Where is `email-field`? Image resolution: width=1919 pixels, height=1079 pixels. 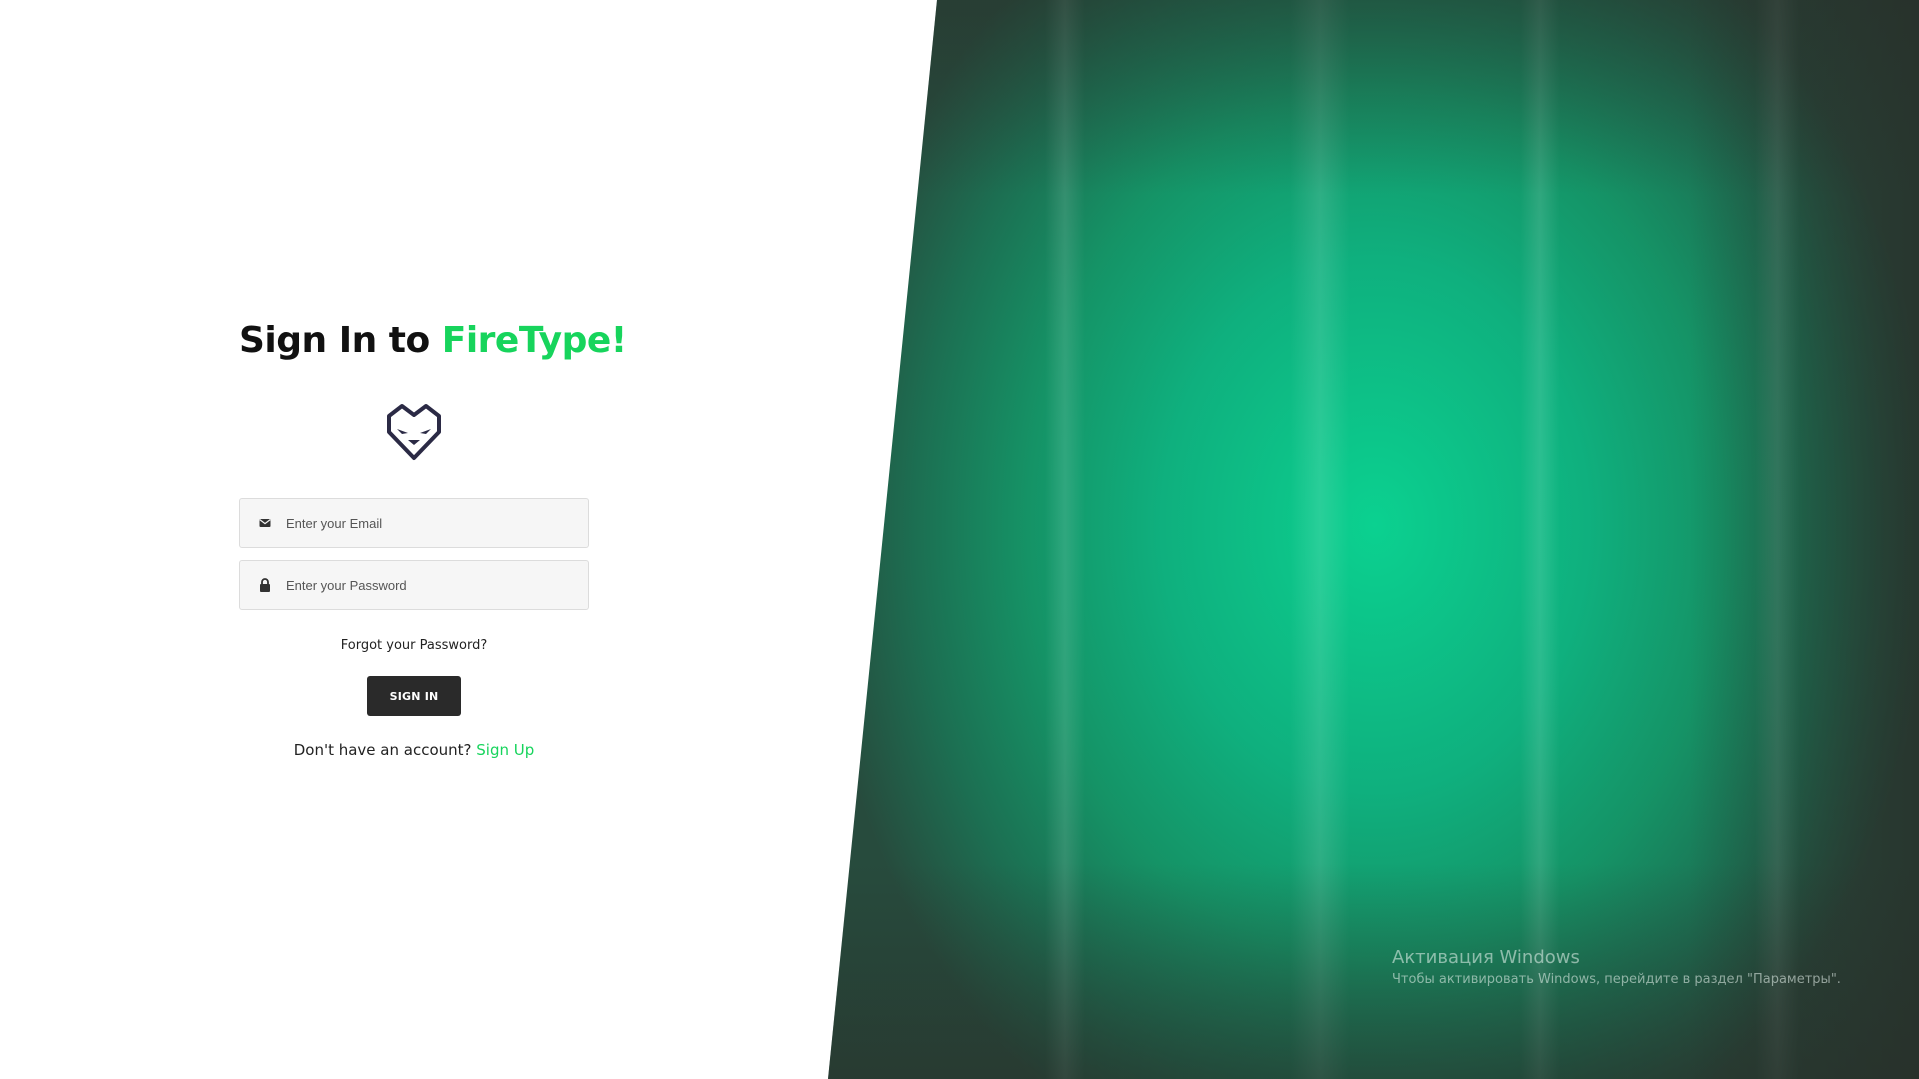
email-field is located at coordinates (414, 523).